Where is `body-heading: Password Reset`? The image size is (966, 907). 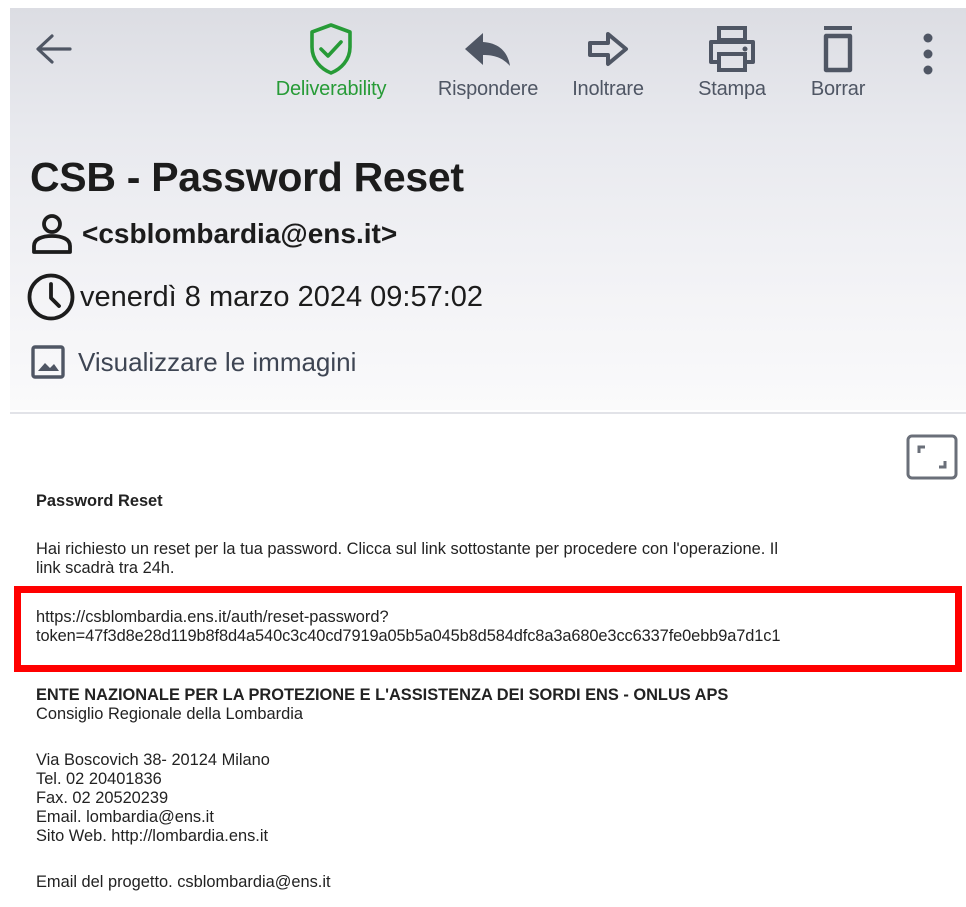 body-heading: Password Reset is located at coordinates (99, 501).